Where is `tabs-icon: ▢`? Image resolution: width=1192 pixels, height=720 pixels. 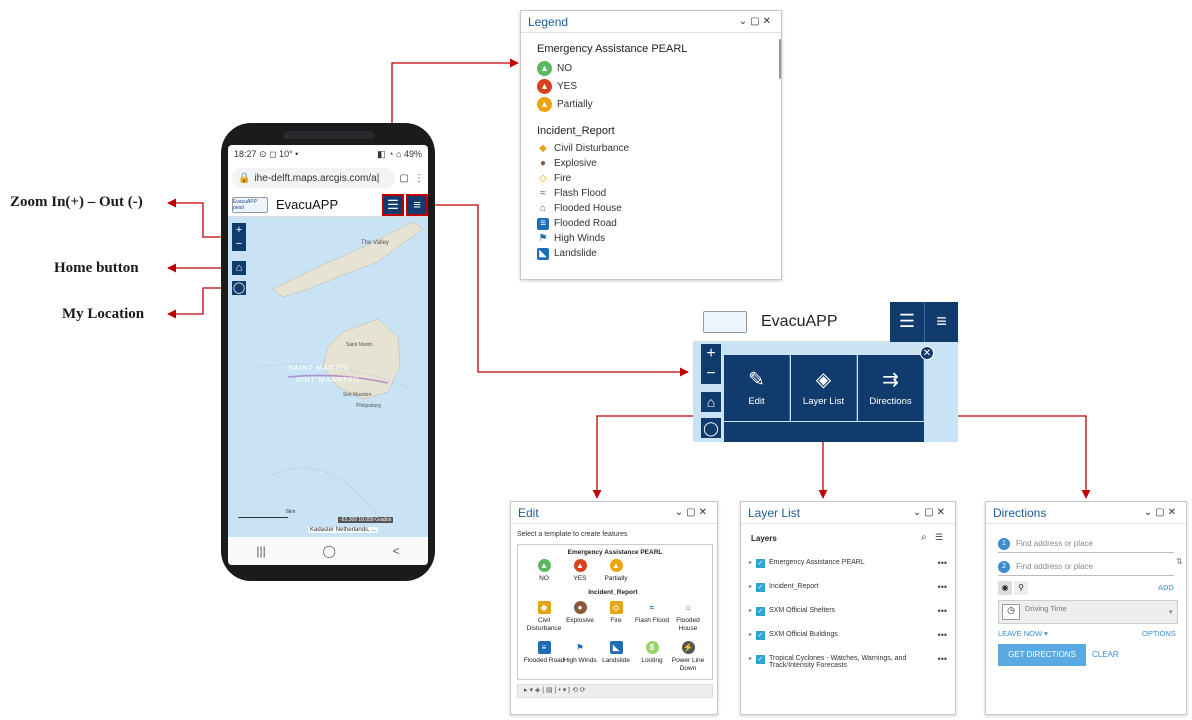 tabs-icon: ▢ is located at coordinates (404, 178).